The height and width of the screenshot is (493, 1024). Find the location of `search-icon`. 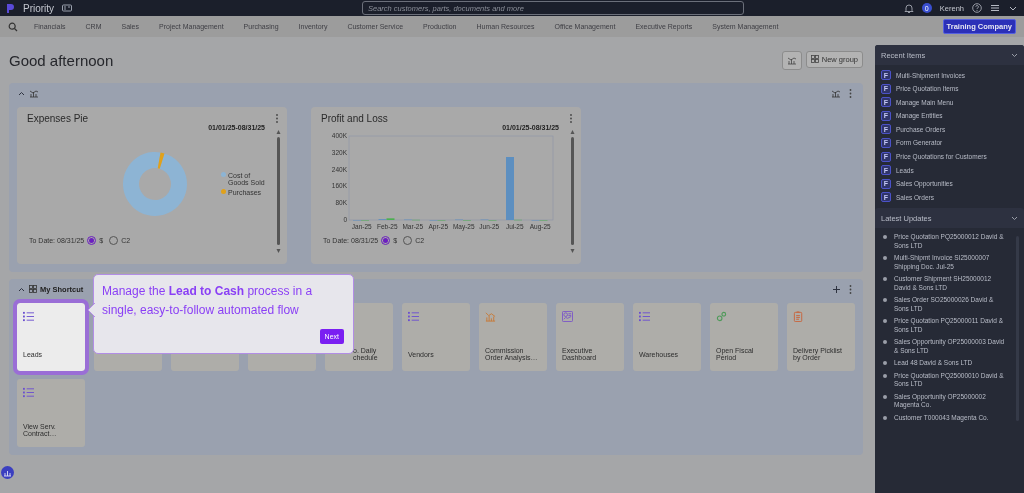

search-icon is located at coordinates (13, 26).